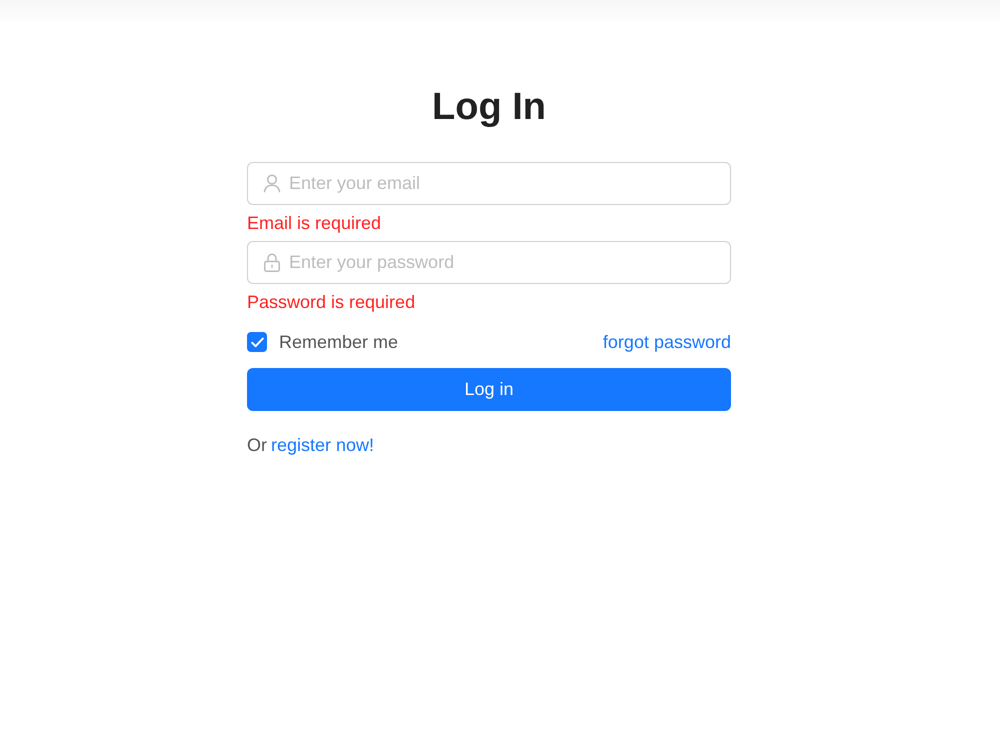 This screenshot has height=750, width=1000. What do you see at coordinates (666, 342) in the screenshot?
I see `forgot-password-link: forgot password` at bounding box center [666, 342].